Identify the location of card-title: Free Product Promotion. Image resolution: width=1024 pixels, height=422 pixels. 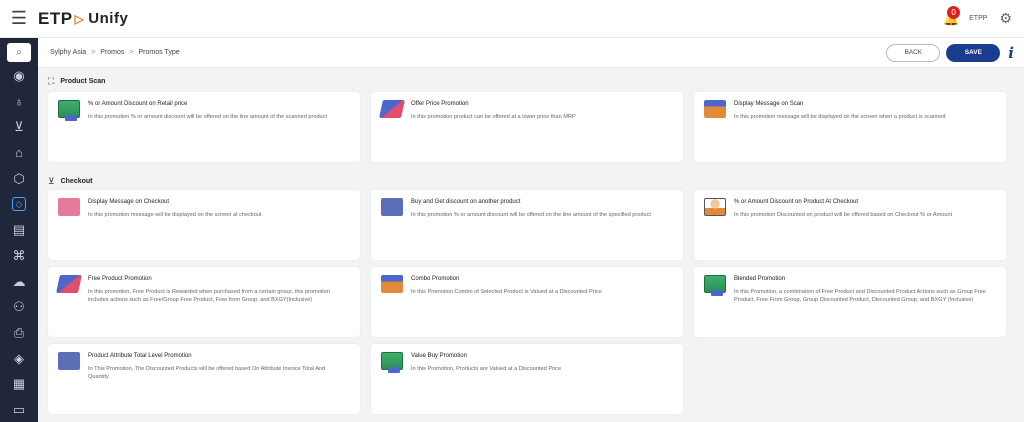
(120, 279).